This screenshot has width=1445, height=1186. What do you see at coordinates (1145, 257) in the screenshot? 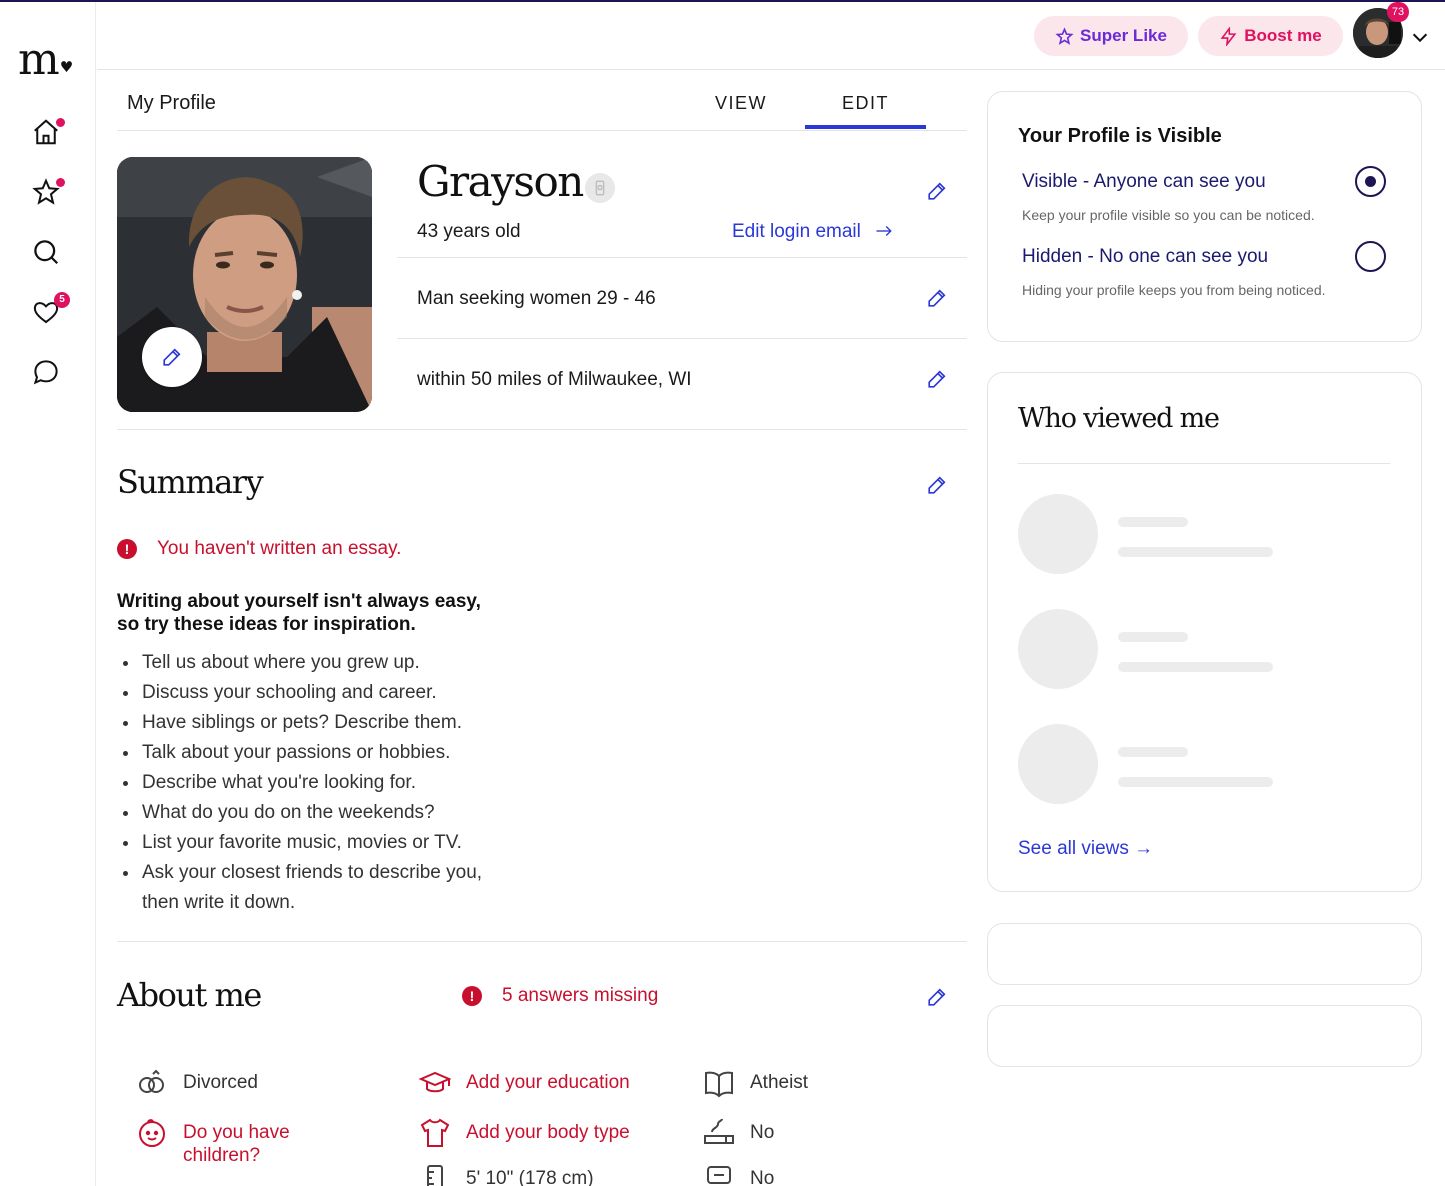
I see `hidden-option-label: Hidden - No one can see you` at bounding box center [1145, 257].